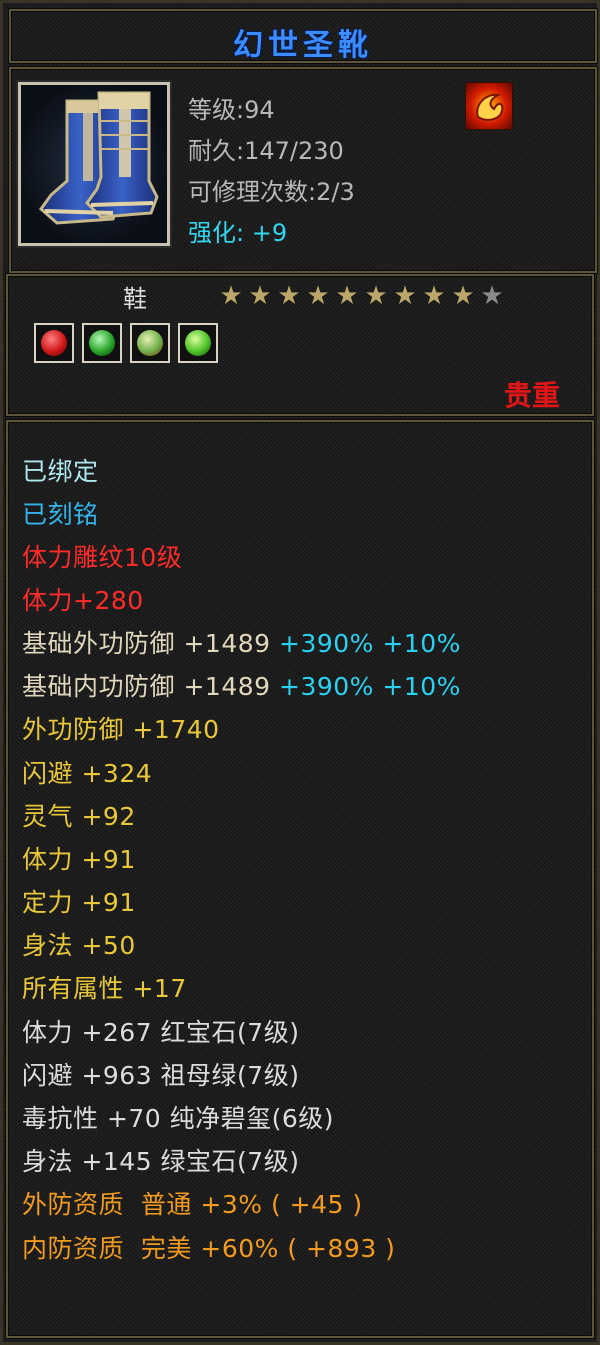  What do you see at coordinates (48, 945) in the screenshot?
I see `stat-label: 身法` at bounding box center [48, 945].